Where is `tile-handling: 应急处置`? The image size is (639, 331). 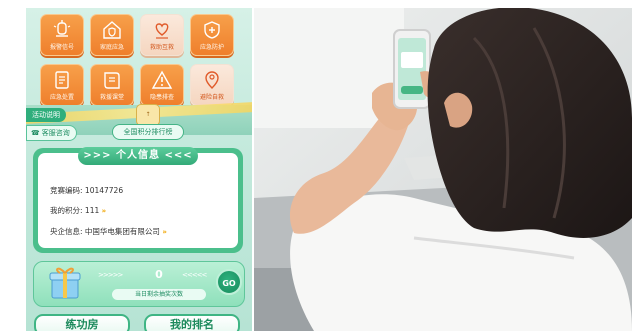 tile-handling: 应急处置 is located at coordinates (62, 85).